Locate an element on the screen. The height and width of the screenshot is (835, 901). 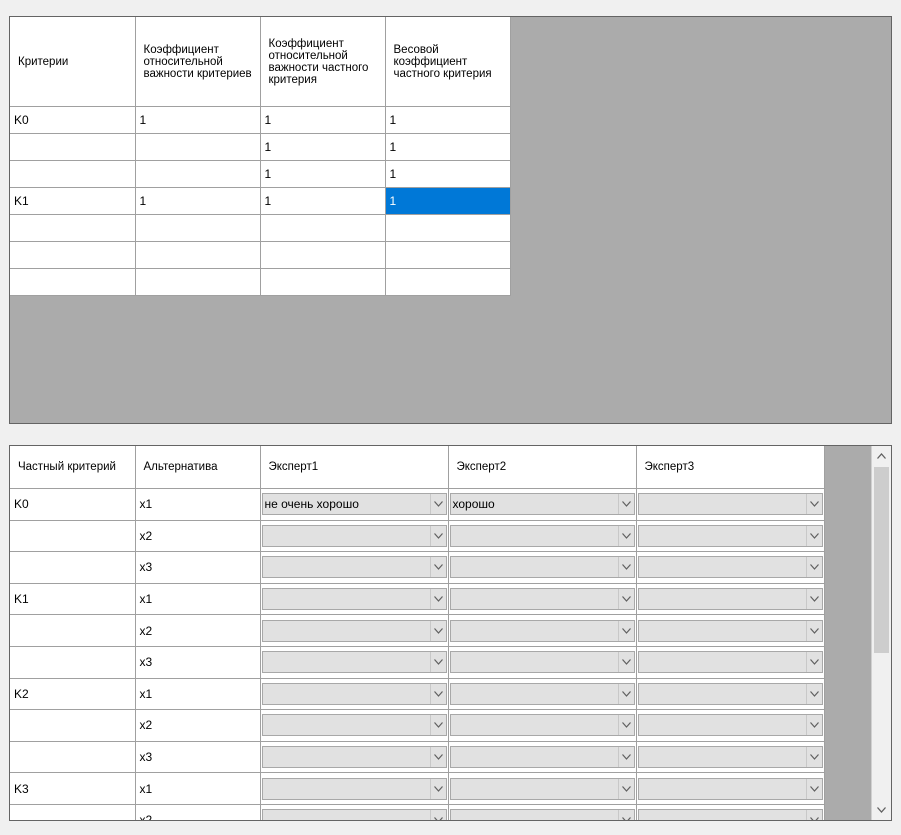
table-cell: K1 is located at coordinates (73, 201).